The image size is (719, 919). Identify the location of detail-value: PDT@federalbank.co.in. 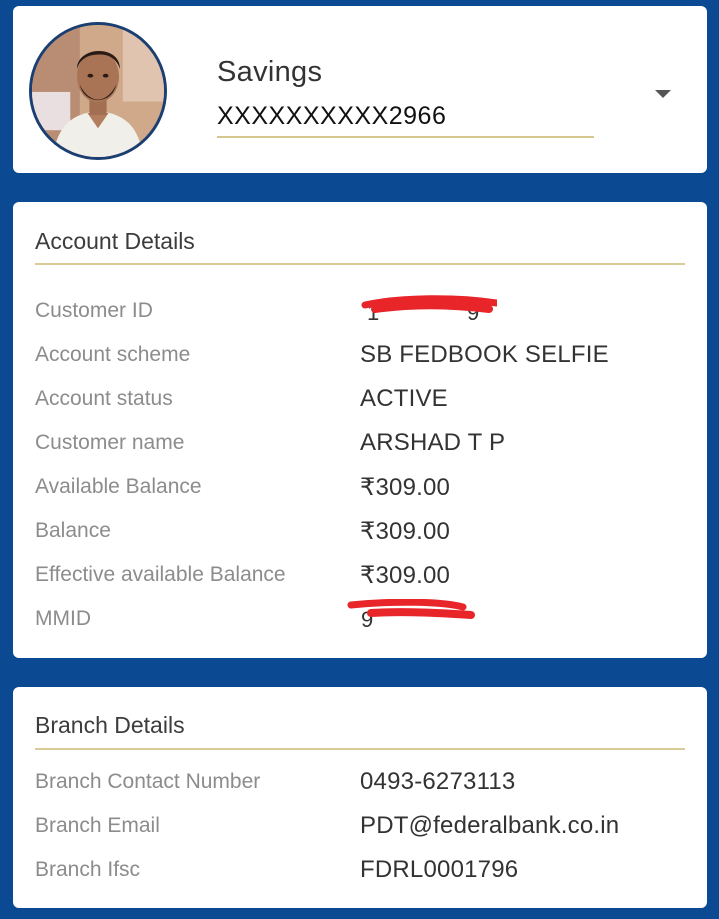
(489, 826).